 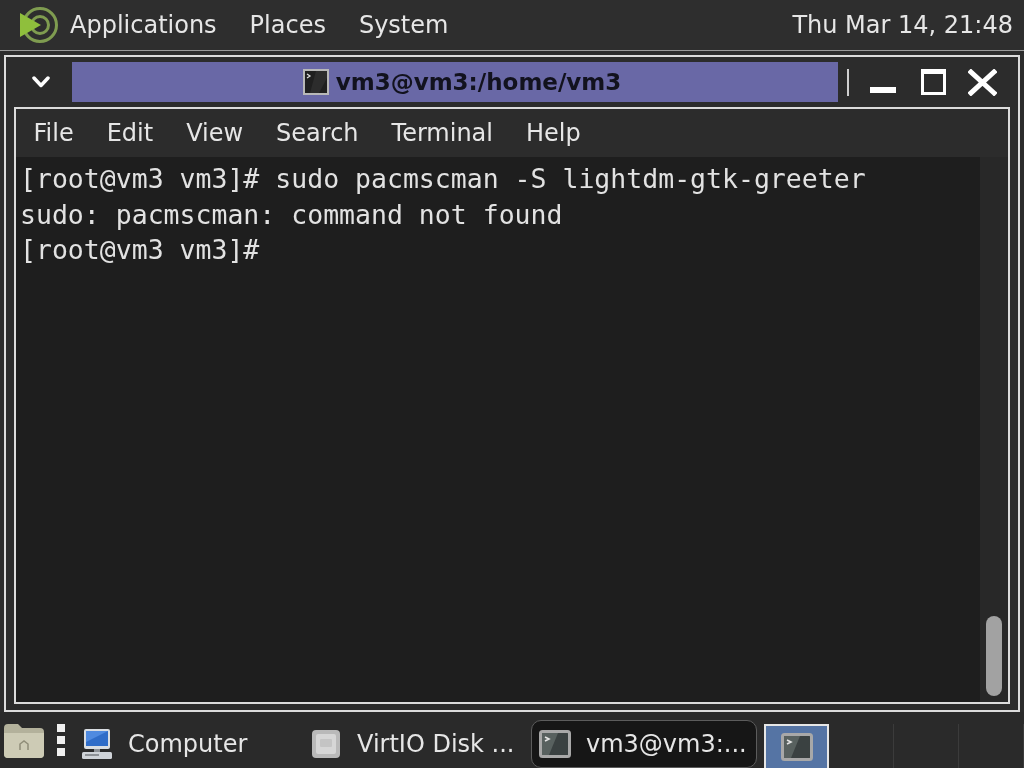 I want to click on maximize-icon, so click(x=933, y=82).